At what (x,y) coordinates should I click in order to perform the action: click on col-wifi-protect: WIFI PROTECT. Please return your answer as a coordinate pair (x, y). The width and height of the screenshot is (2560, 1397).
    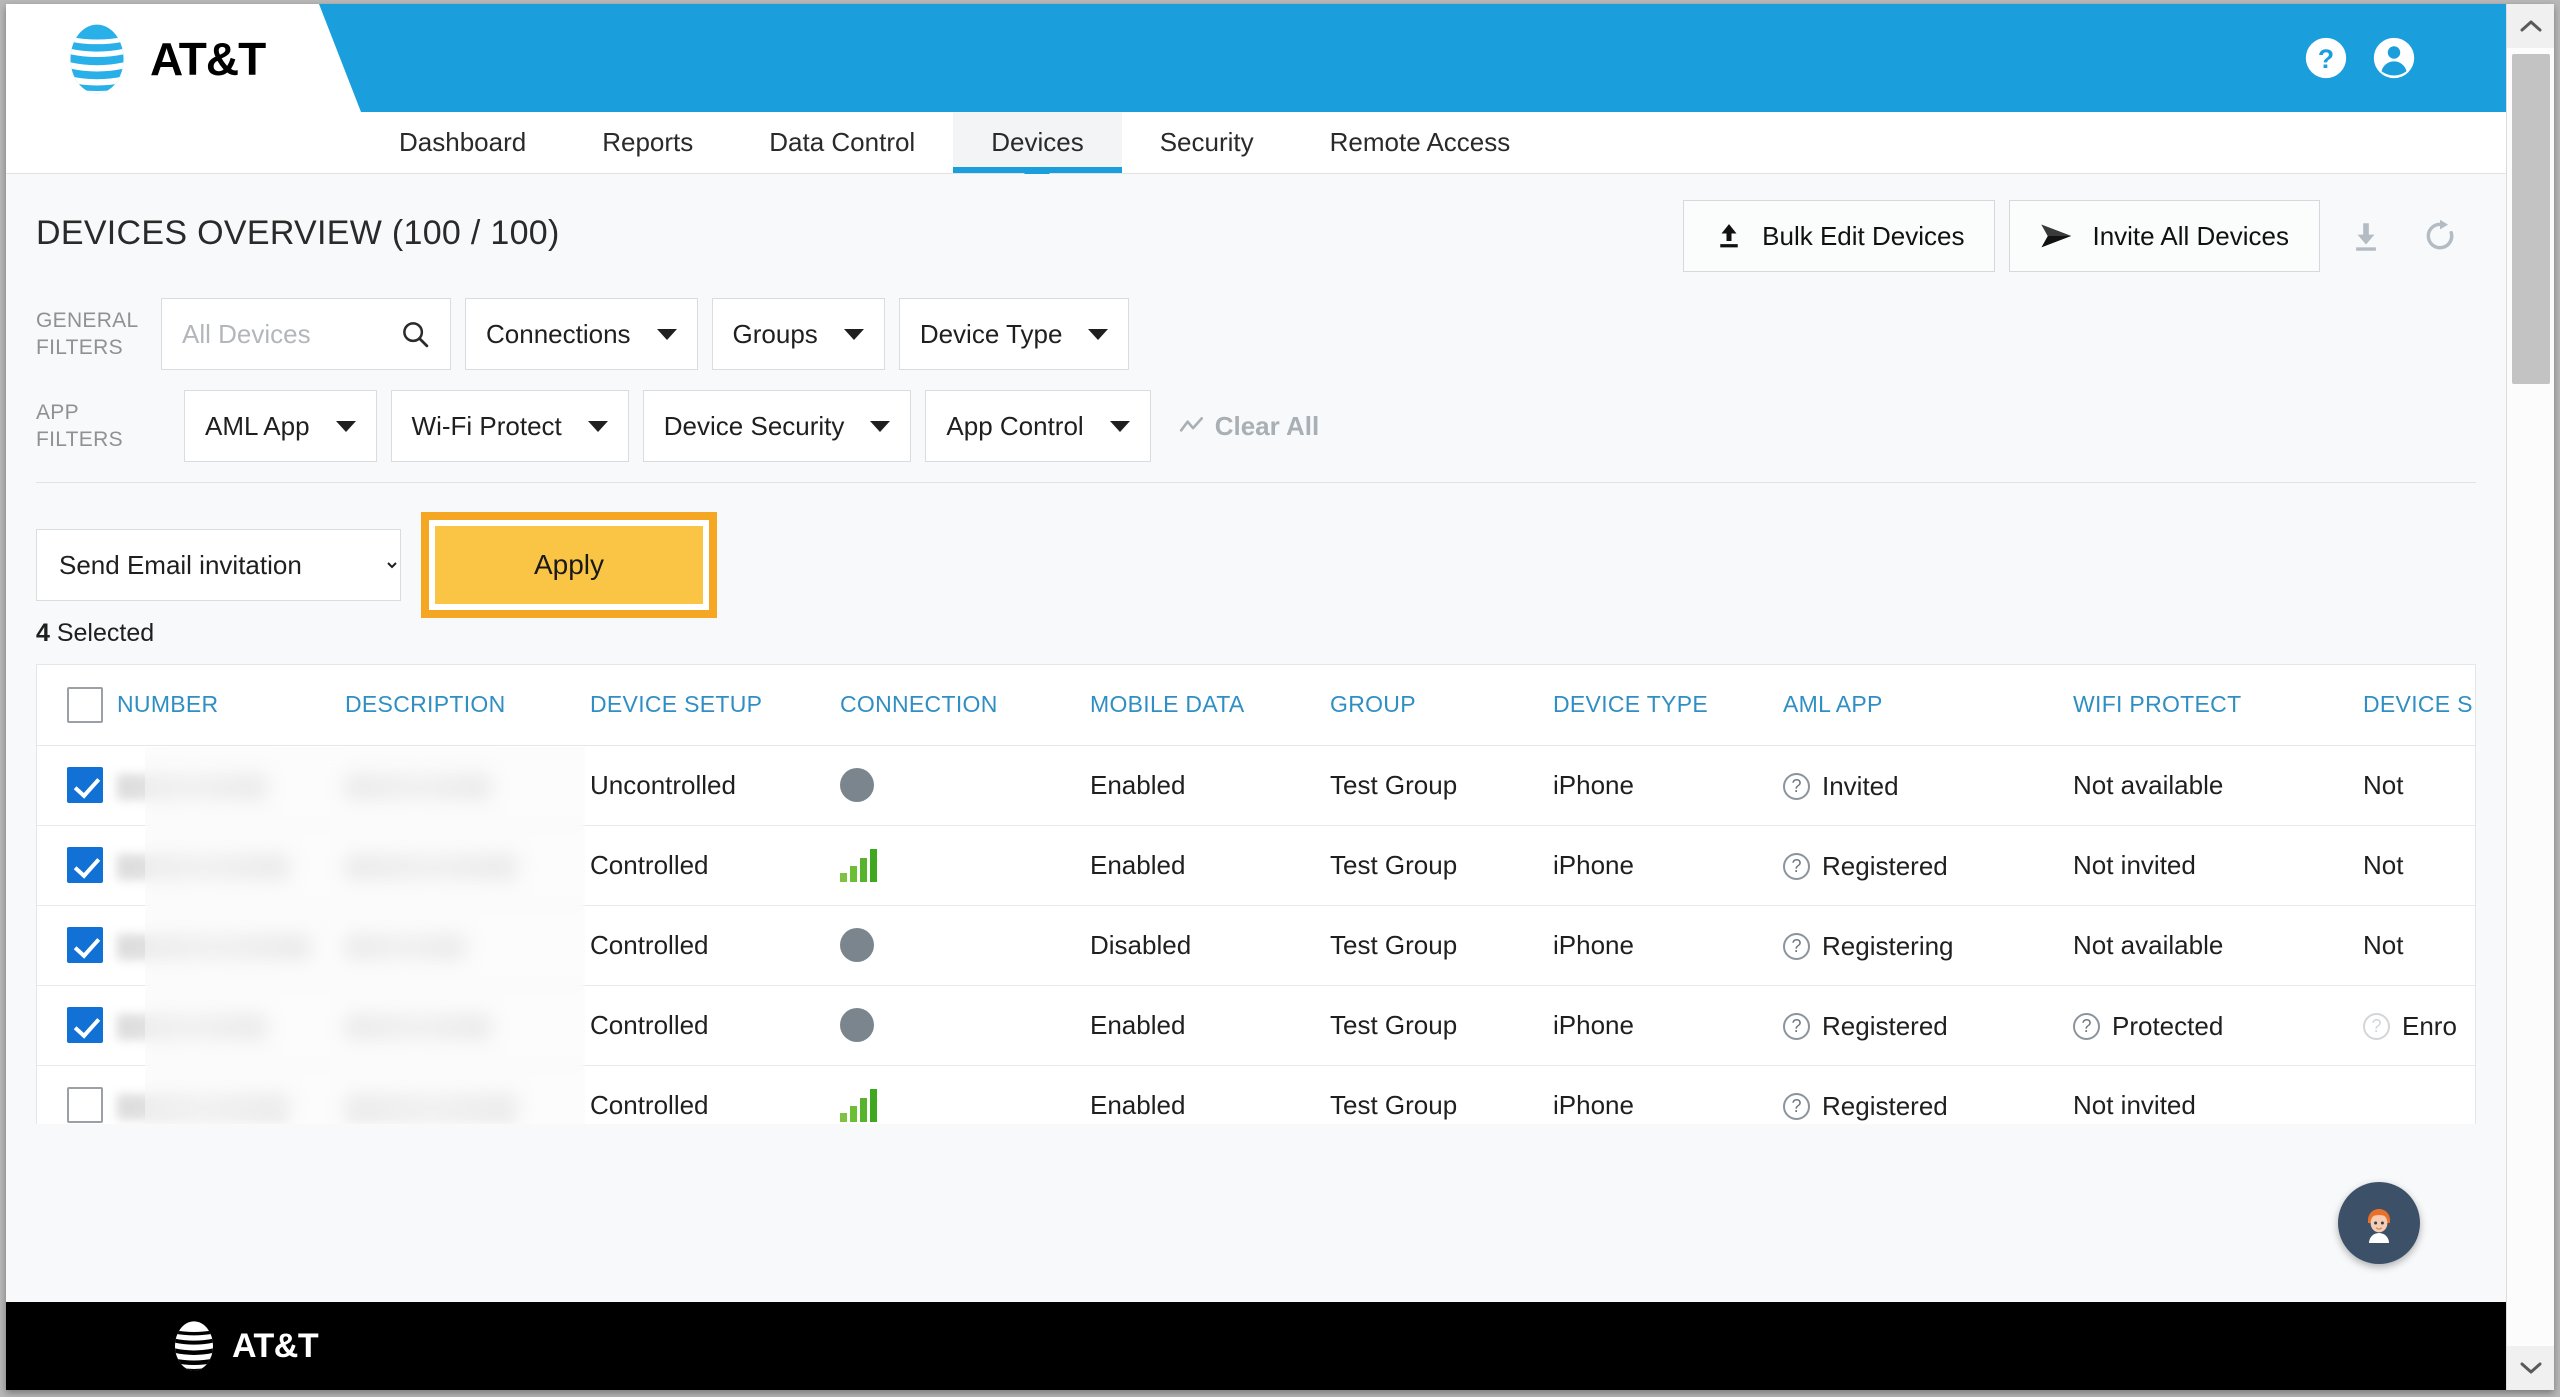
    Looking at the image, I should click on (2218, 705).